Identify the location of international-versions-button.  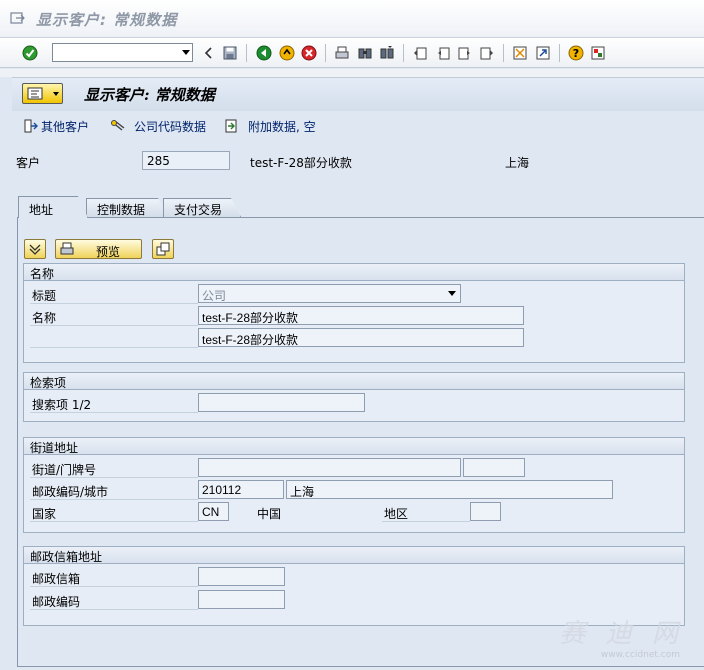
(163, 249).